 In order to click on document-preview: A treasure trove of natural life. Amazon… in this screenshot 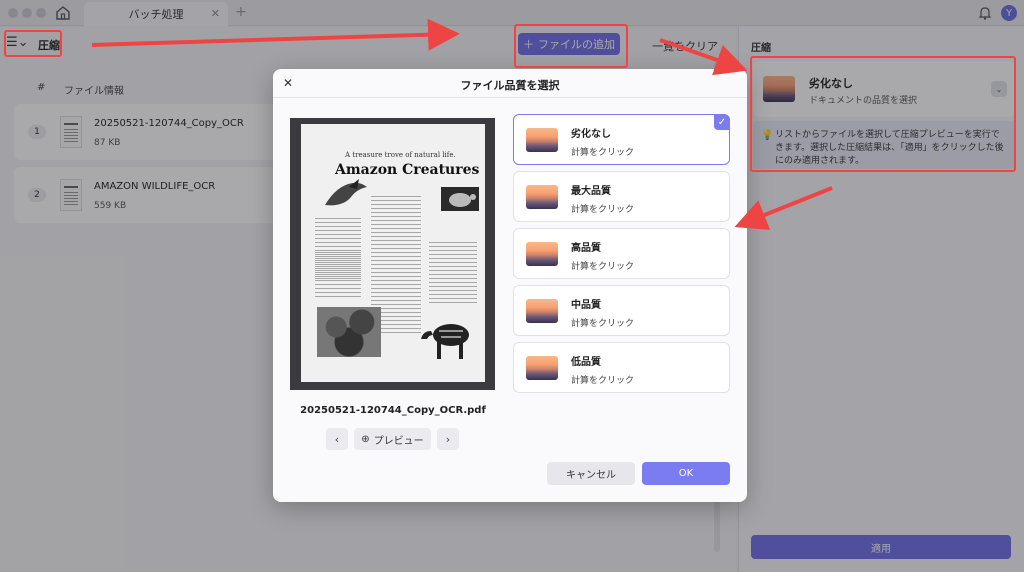, I will do `click(392, 254)`.